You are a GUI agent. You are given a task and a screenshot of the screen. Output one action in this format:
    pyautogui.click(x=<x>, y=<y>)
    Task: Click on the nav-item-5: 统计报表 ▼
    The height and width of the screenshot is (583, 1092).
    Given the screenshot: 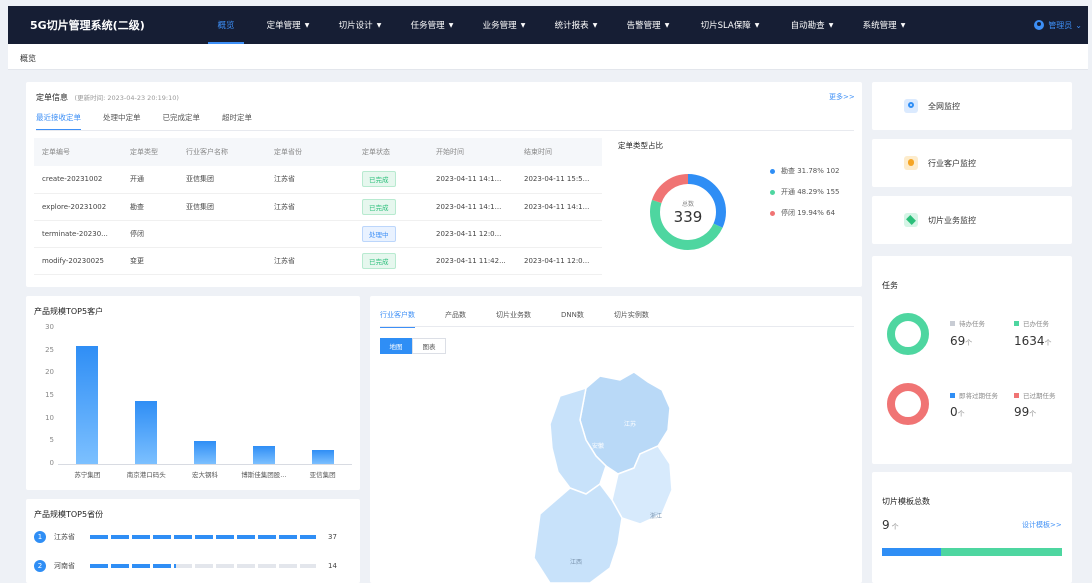 What is the action you would take?
    pyautogui.click(x=576, y=25)
    